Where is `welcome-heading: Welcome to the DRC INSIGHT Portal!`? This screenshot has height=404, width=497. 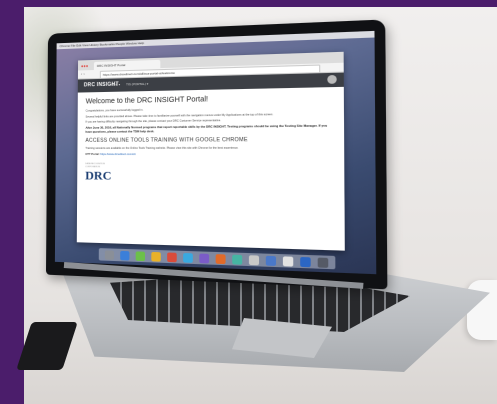
welcome-heading: Welcome to the DRC INSIGHT Portal! is located at coordinates (147, 101).